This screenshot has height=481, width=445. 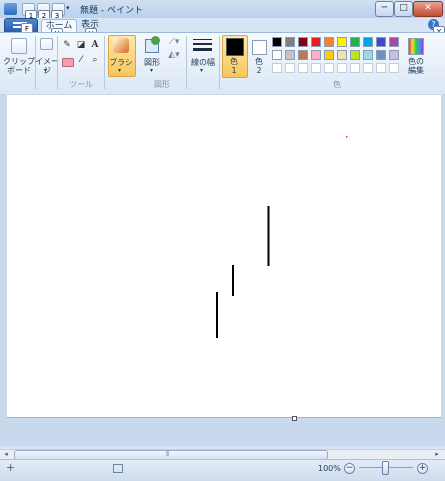 What do you see at coordinates (155, 40) in the screenshot?
I see `shapes-circle-icon` at bounding box center [155, 40].